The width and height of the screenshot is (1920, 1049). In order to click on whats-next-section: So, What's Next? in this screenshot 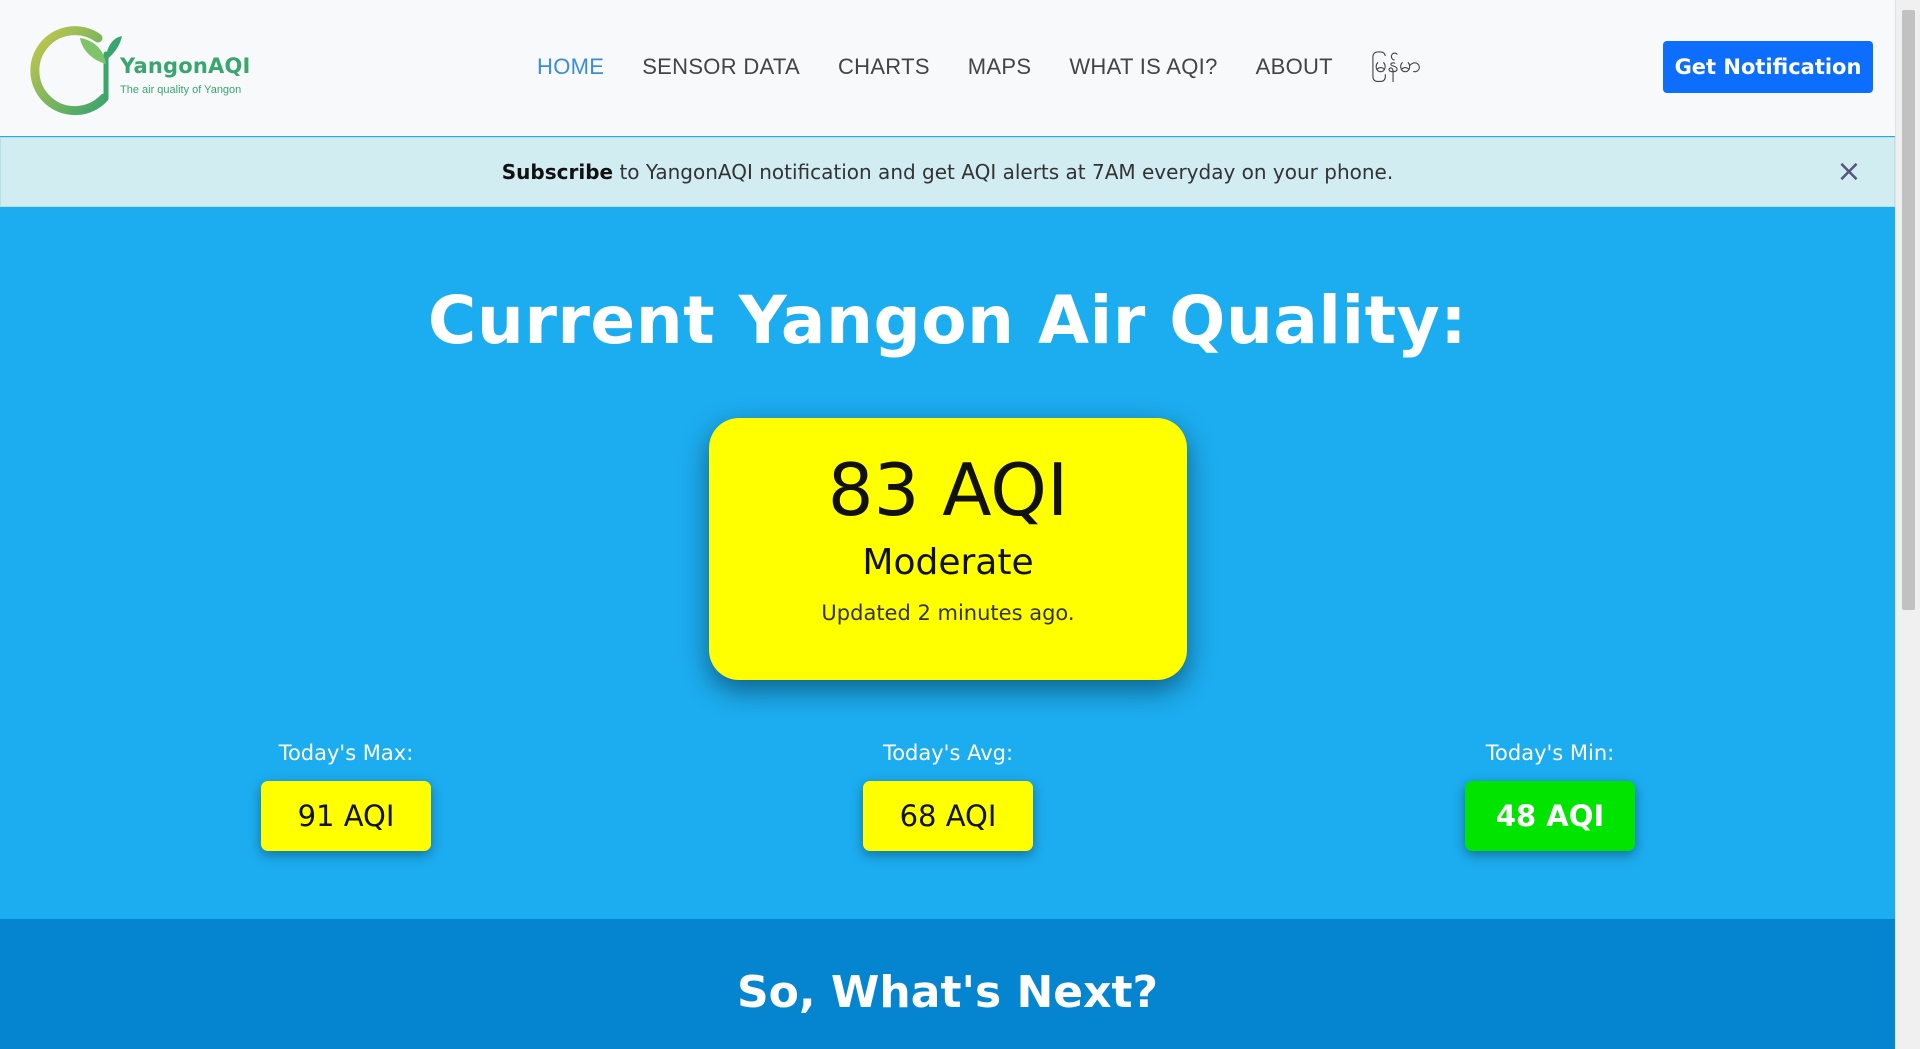, I will do `click(947, 984)`.